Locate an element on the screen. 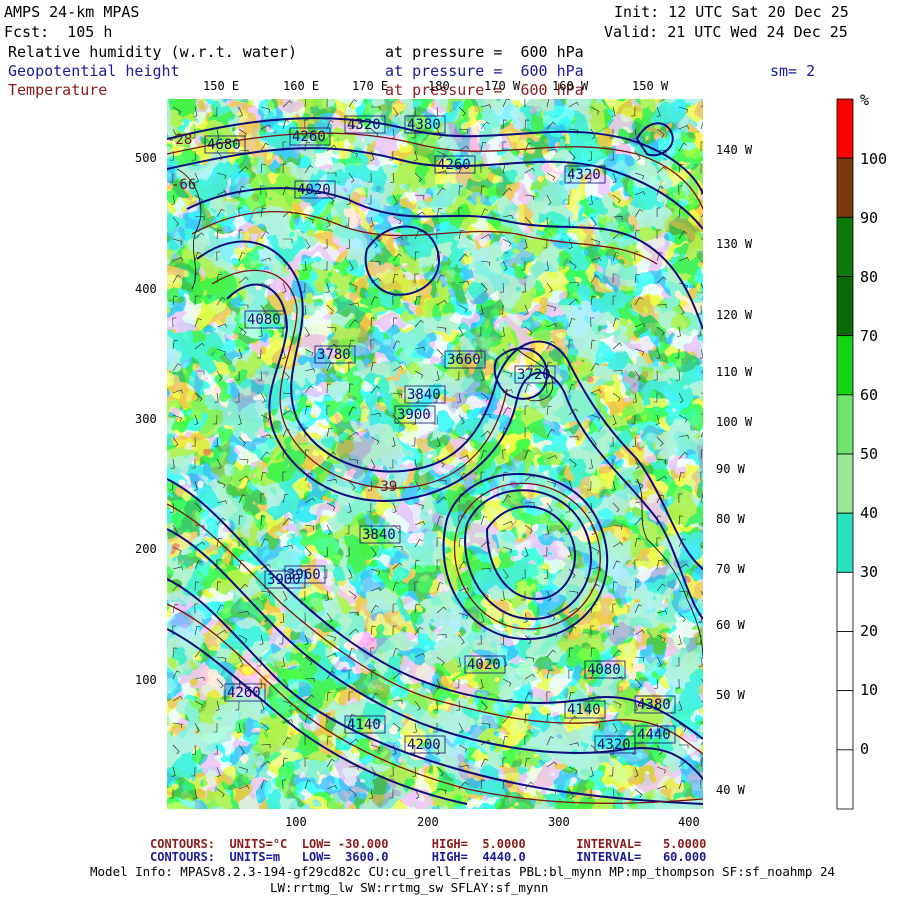  field-name-temp: Temperature is located at coordinates (58, 90).